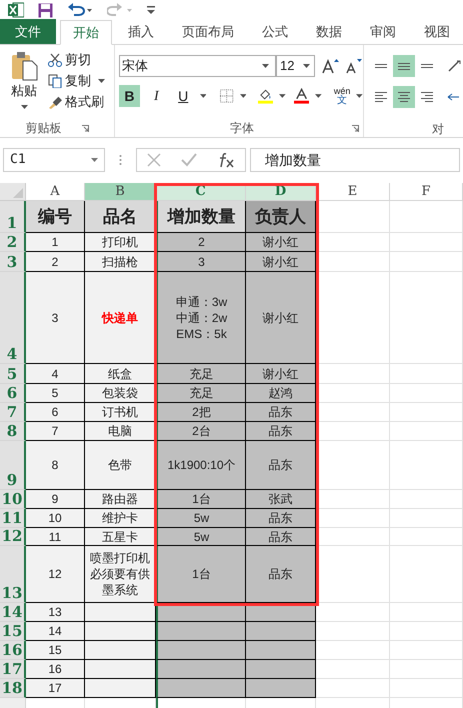 This screenshot has width=463, height=708. What do you see at coordinates (16, 10) in the screenshot?
I see `spreadsheet-app-icon` at bounding box center [16, 10].